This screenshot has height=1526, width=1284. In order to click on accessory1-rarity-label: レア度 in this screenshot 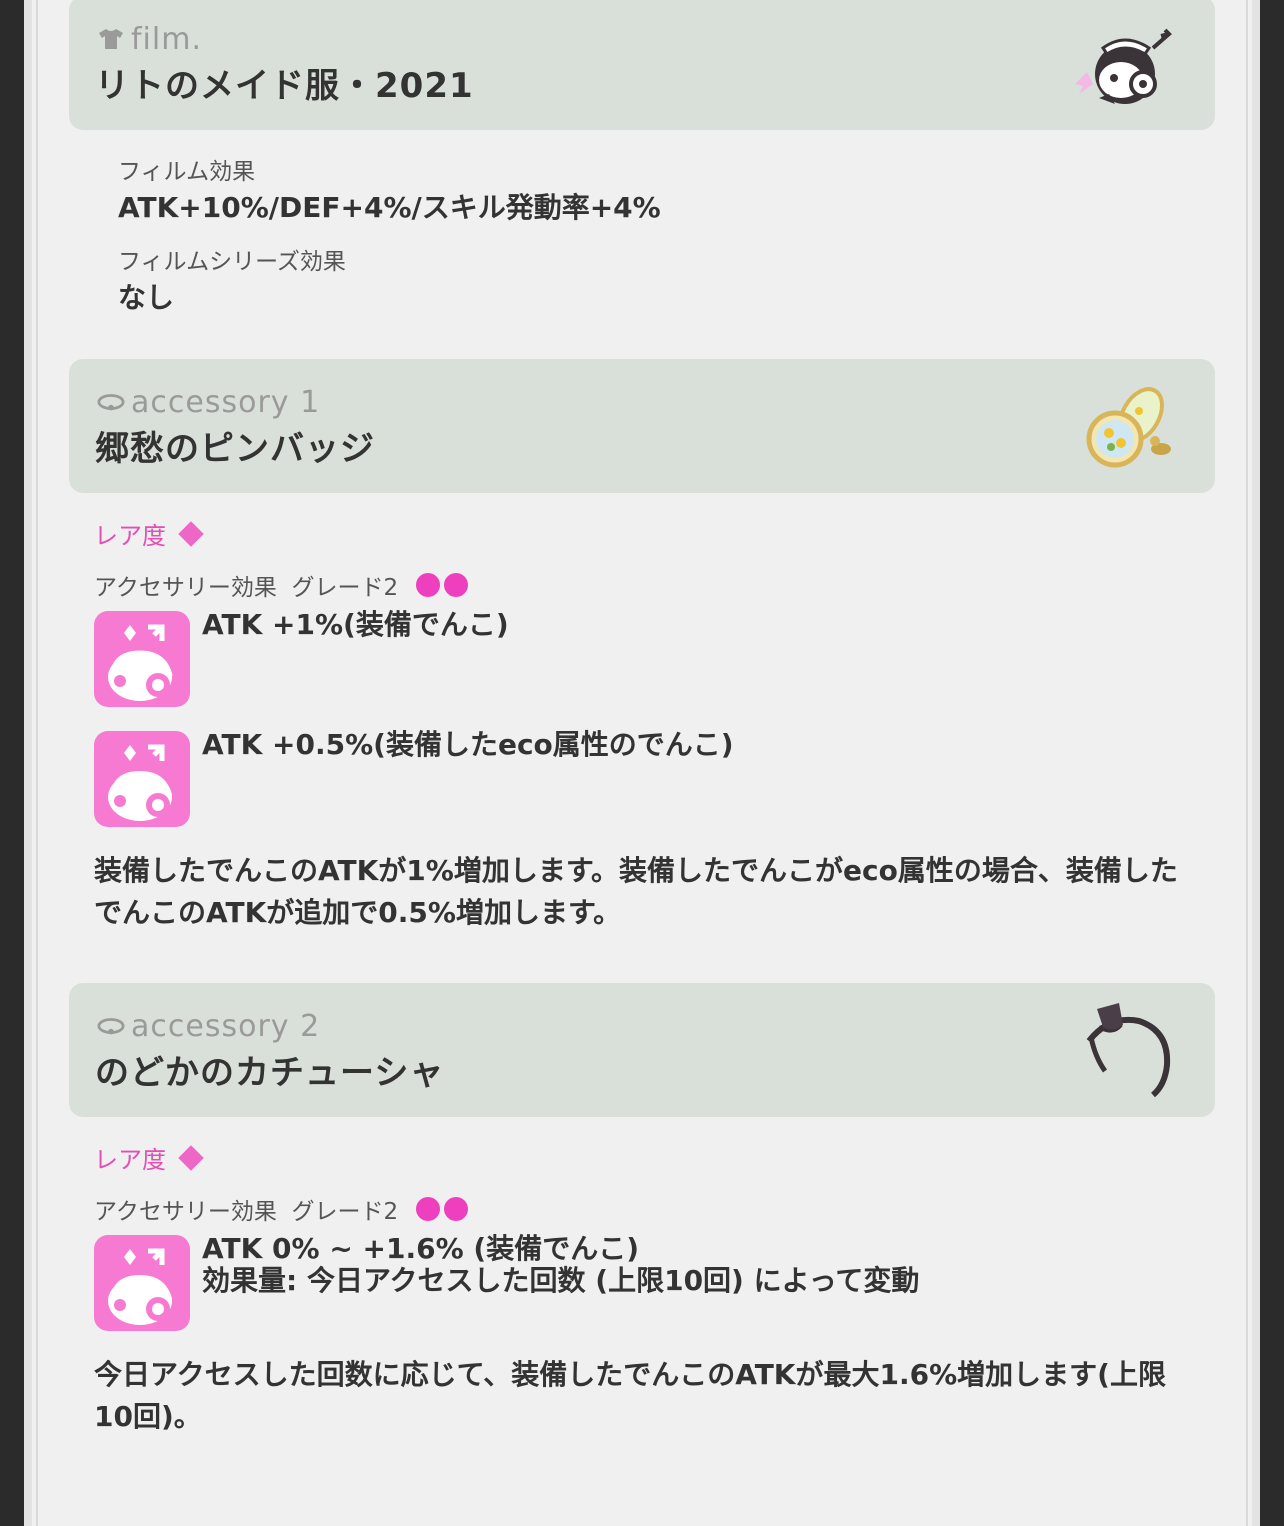, I will do `click(130, 536)`.